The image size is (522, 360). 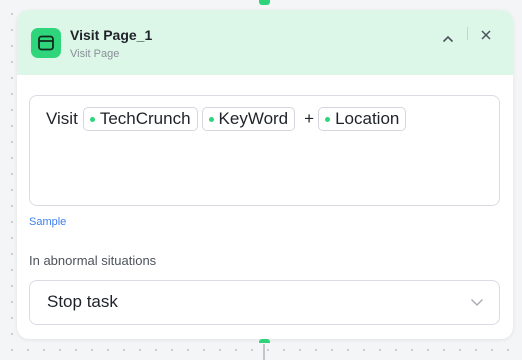 What do you see at coordinates (111, 35) in the screenshot?
I see `node-title: Visit Page_1` at bounding box center [111, 35].